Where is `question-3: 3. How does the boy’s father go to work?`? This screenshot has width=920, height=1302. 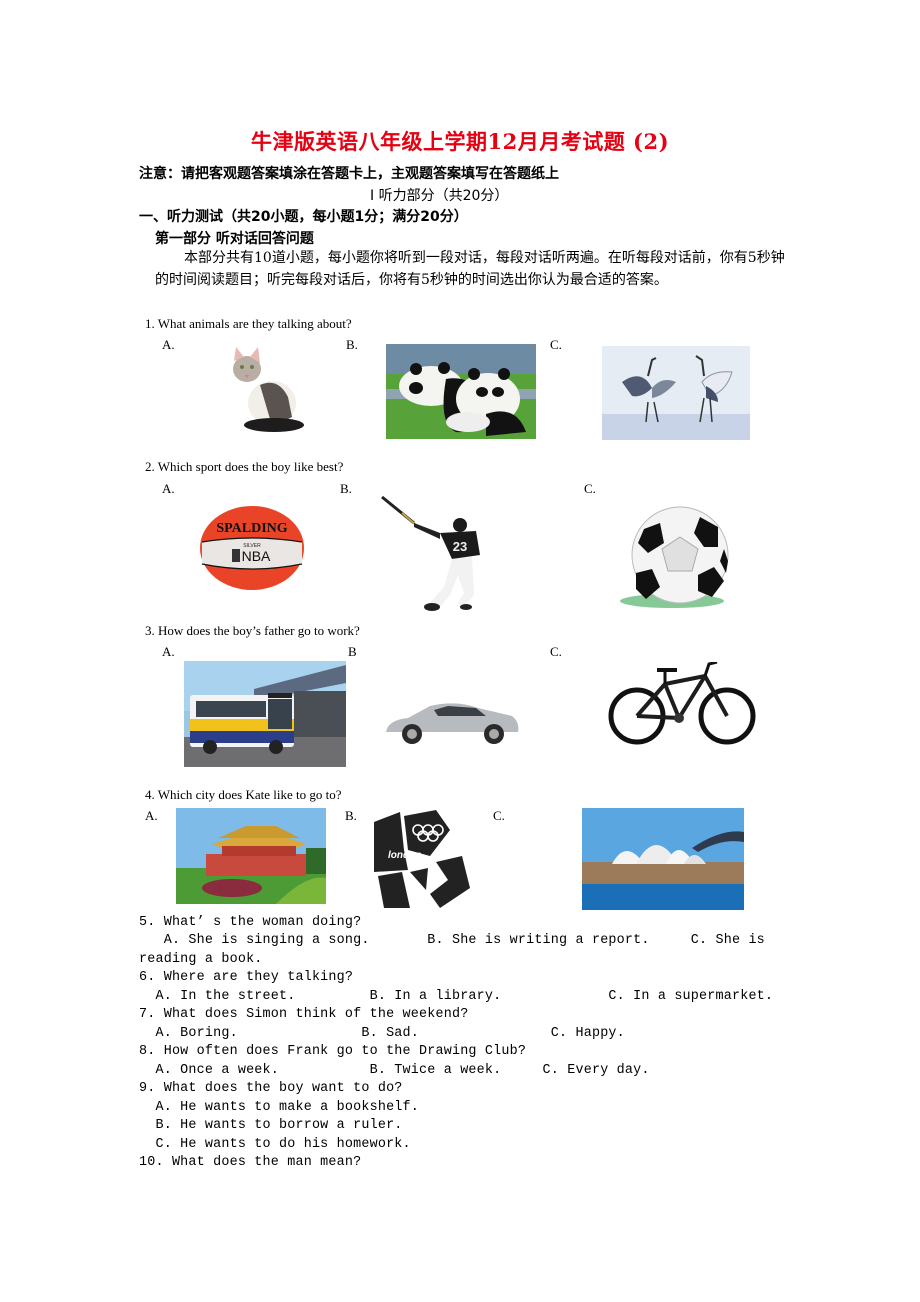
question-3: 3. How does the boy’s father go to work? is located at coordinates (252, 630).